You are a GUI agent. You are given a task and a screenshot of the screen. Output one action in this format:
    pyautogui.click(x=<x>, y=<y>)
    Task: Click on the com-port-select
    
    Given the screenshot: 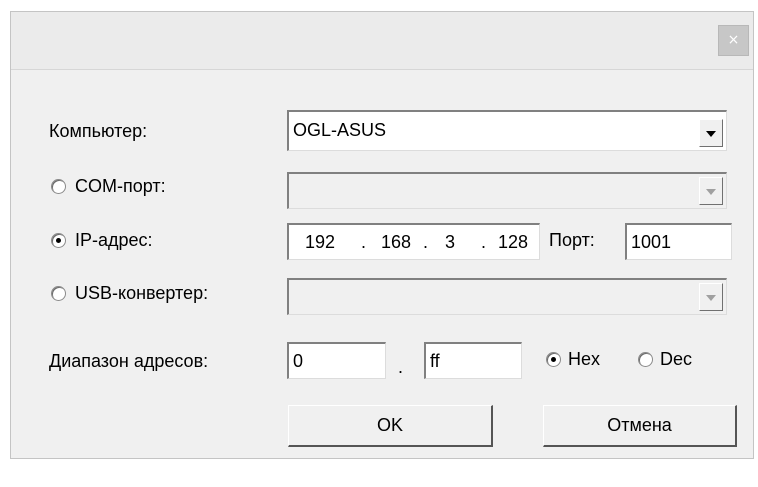 What is the action you would take?
    pyautogui.click(x=507, y=190)
    